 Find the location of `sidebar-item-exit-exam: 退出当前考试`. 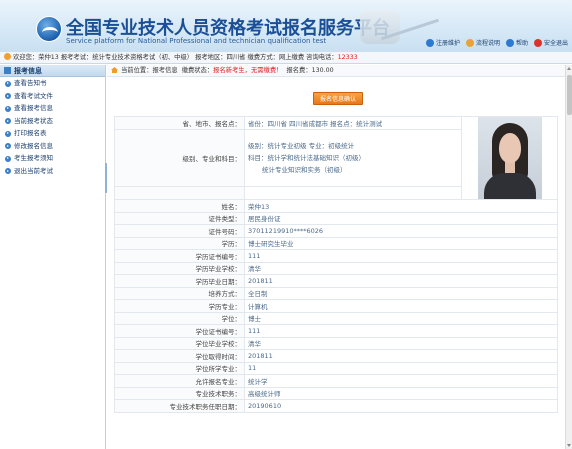

sidebar-item-exit-exam: 退出当前考试 is located at coordinates (52, 171).